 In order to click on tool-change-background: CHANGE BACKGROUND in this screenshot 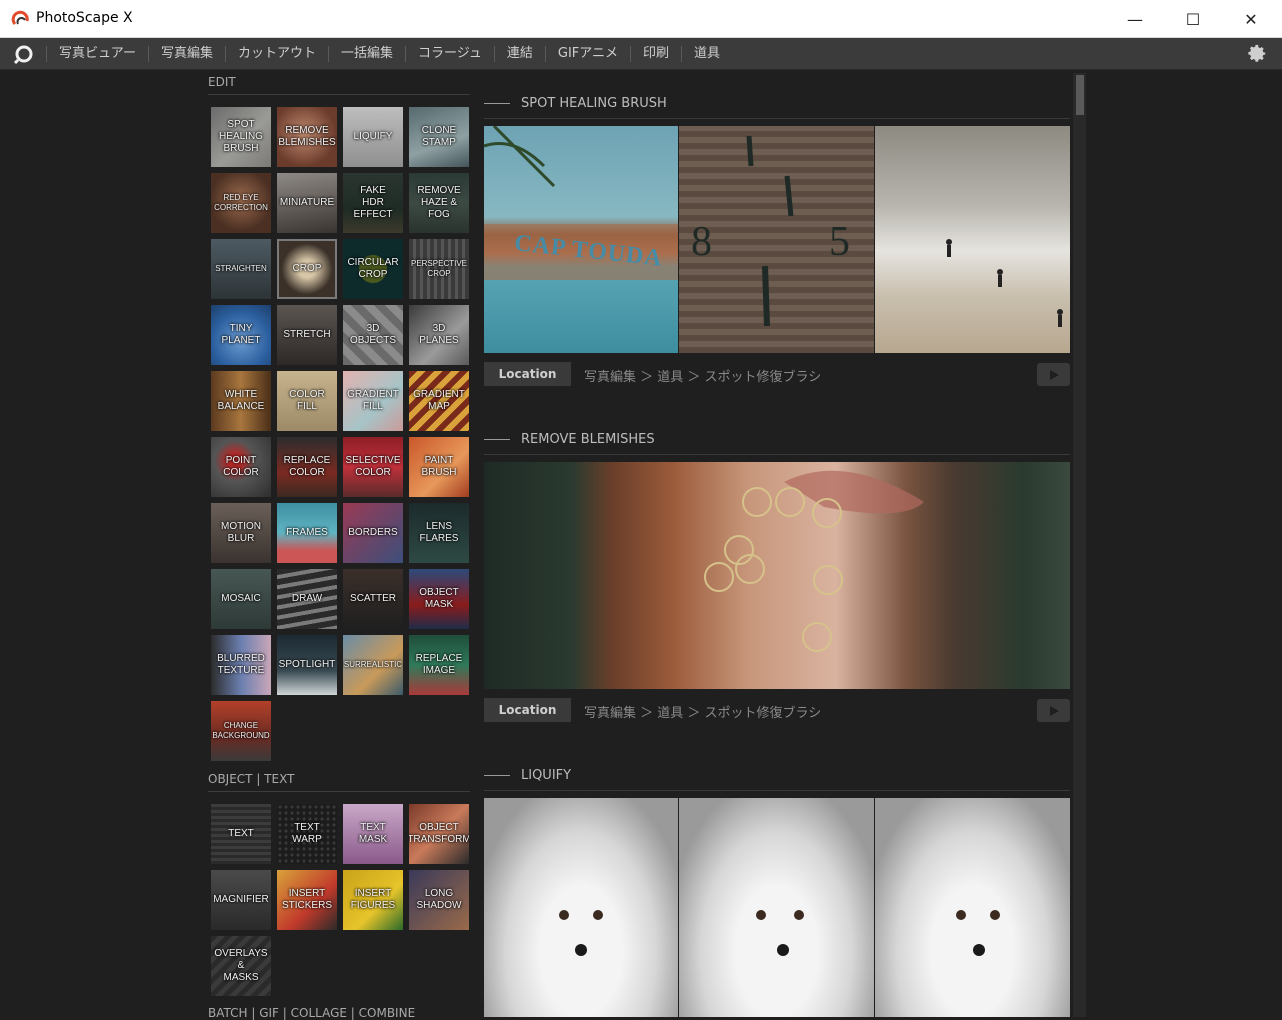, I will do `click(241, 731)`.